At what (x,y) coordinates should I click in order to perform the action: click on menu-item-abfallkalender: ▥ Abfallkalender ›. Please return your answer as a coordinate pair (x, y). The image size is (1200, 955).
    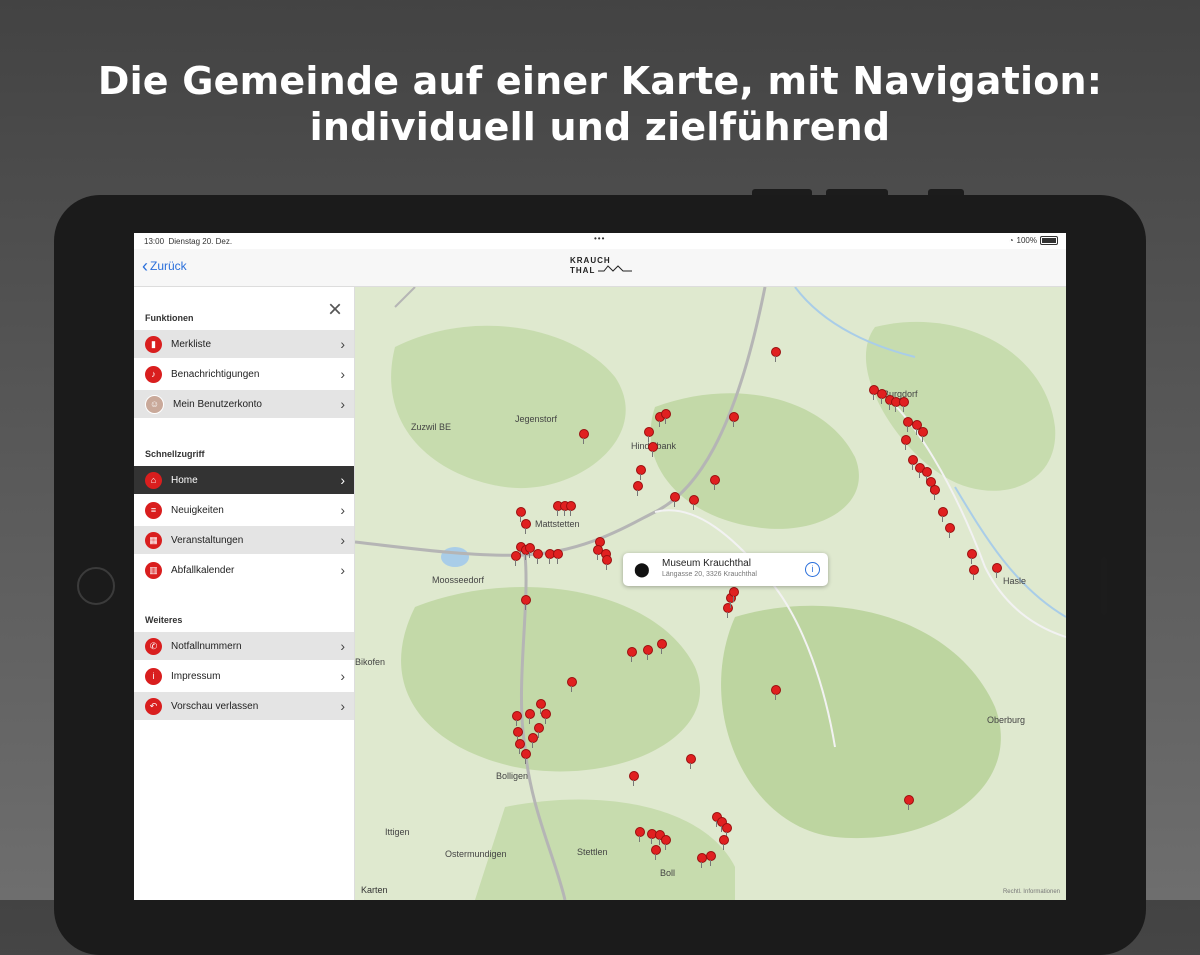
    Looking at the image, I should click on (244, 570).